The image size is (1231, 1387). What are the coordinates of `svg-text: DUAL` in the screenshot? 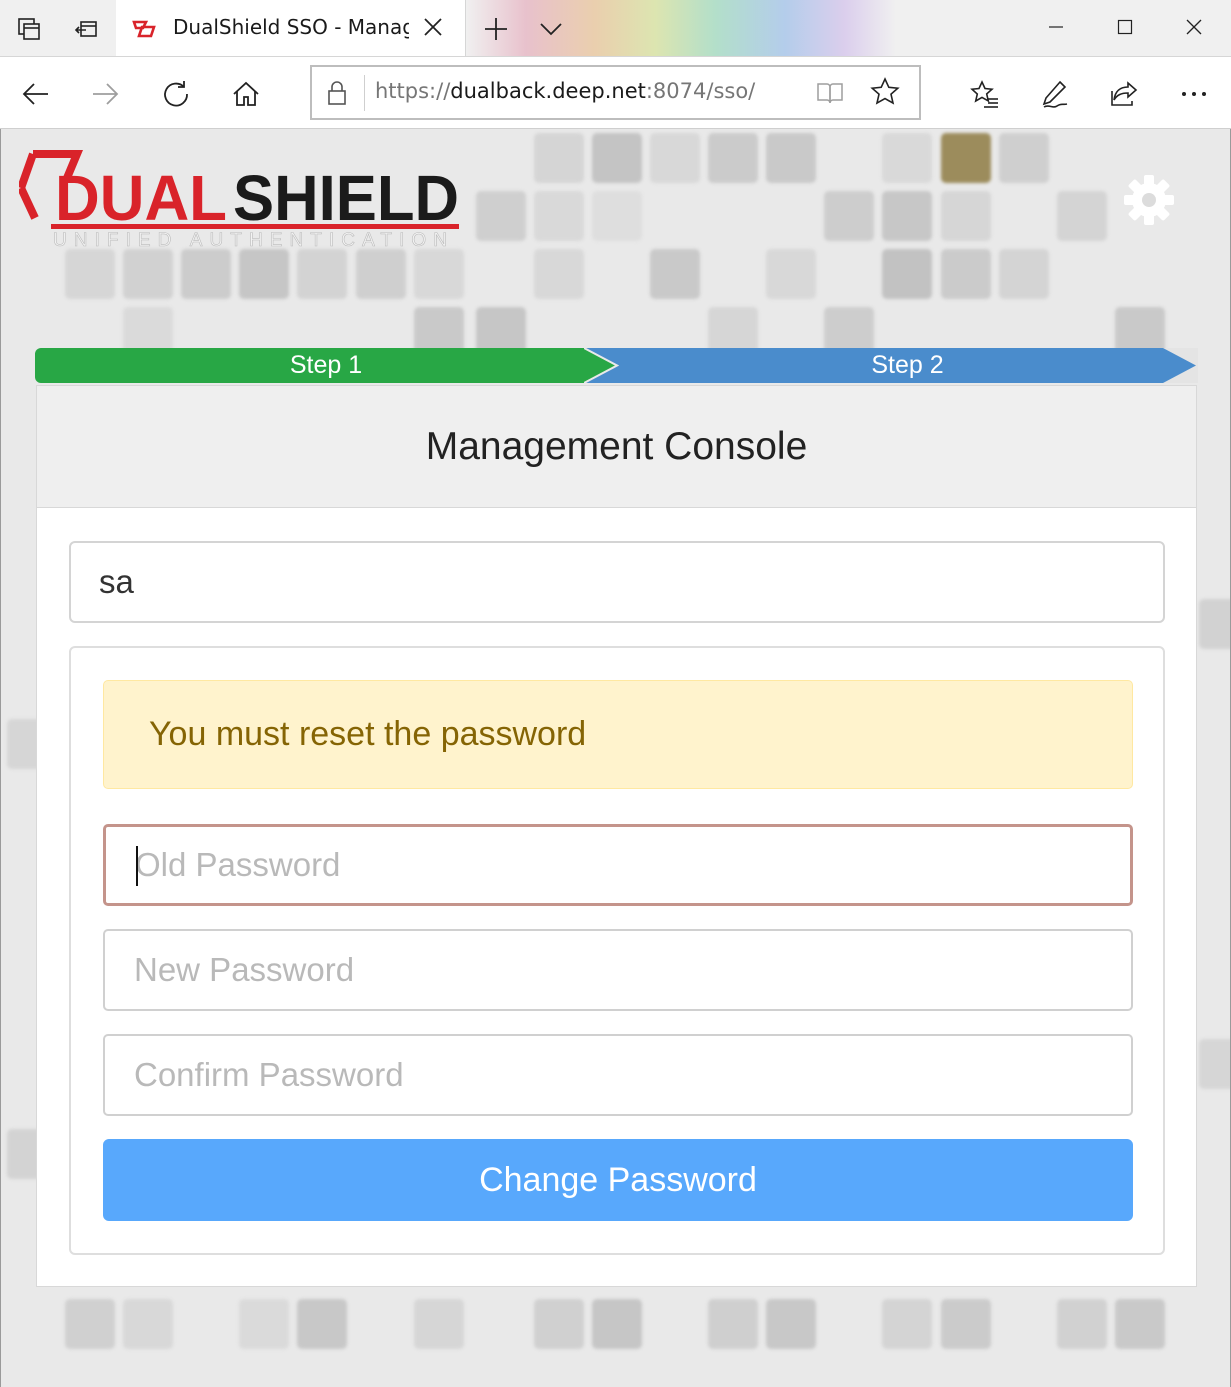 It's located at (141, 198).